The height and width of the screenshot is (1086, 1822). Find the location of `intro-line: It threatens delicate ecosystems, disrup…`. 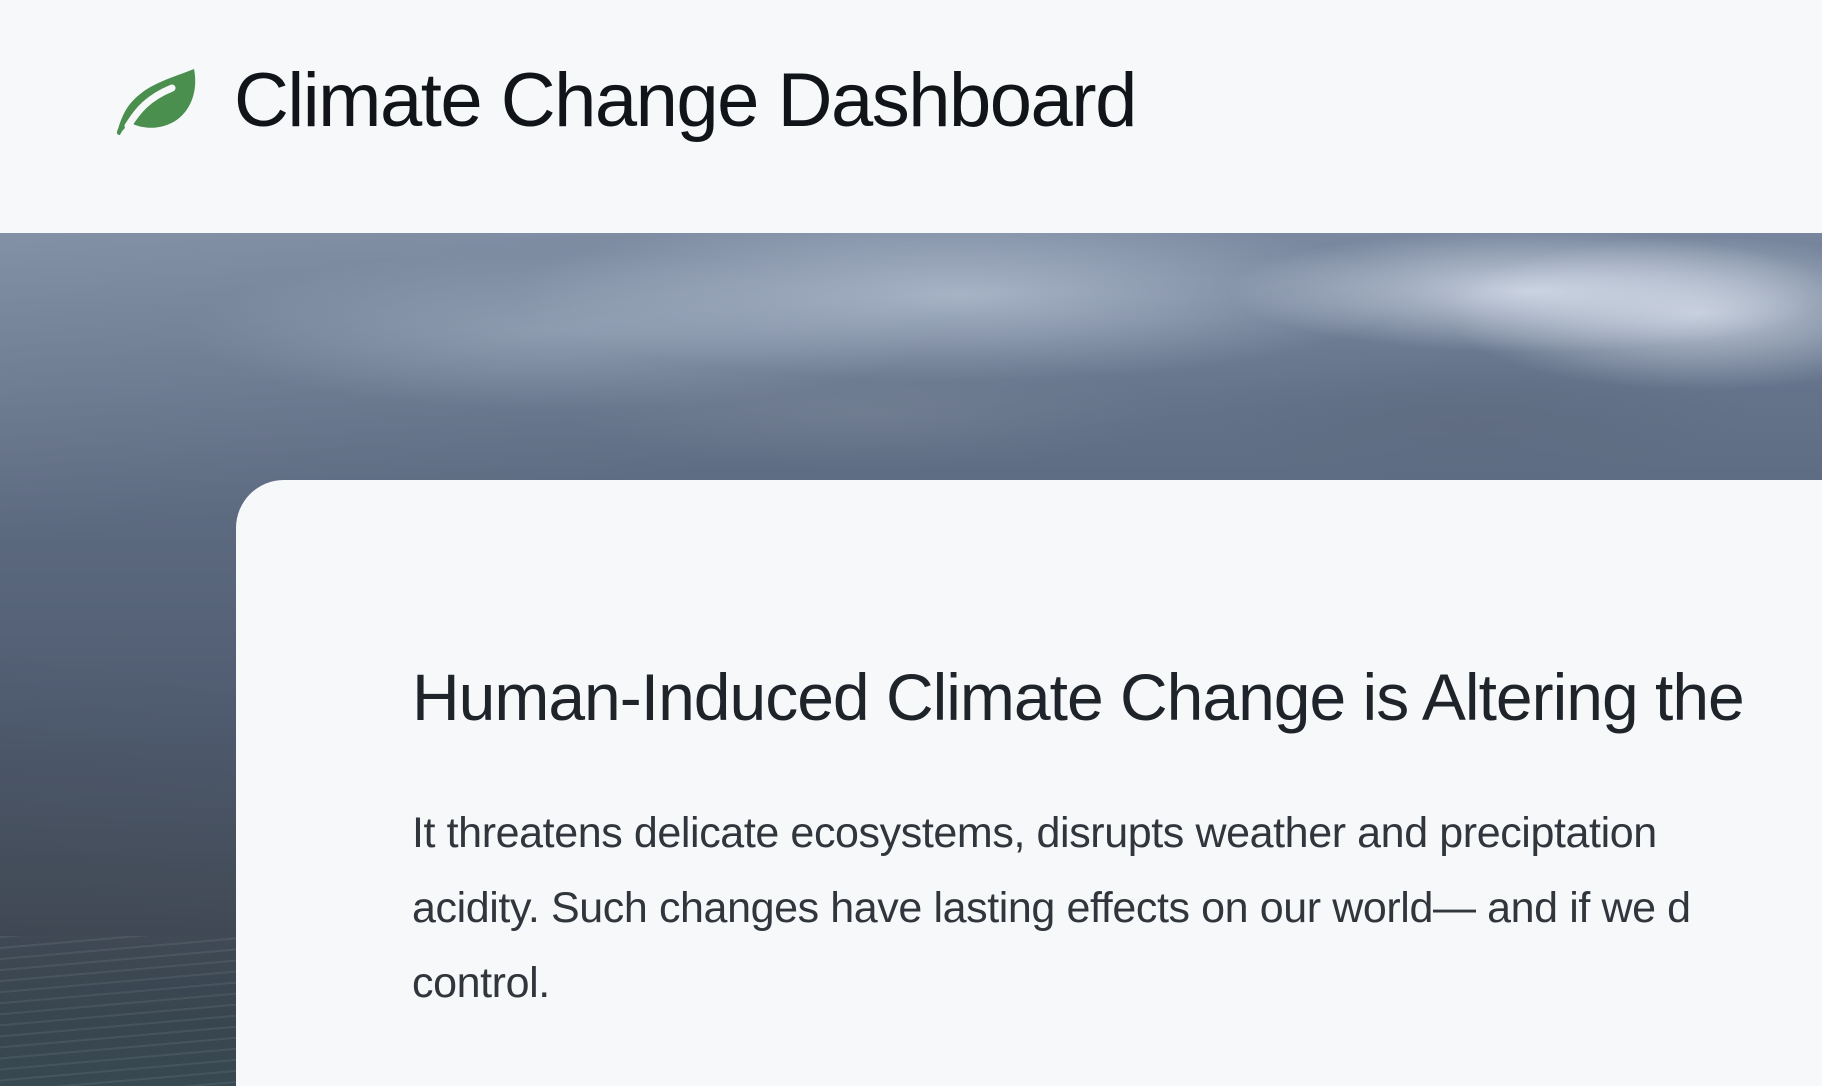

intro-line: It threatens delicate ecosystems, disrup… is located at coordinates (1034, 833).